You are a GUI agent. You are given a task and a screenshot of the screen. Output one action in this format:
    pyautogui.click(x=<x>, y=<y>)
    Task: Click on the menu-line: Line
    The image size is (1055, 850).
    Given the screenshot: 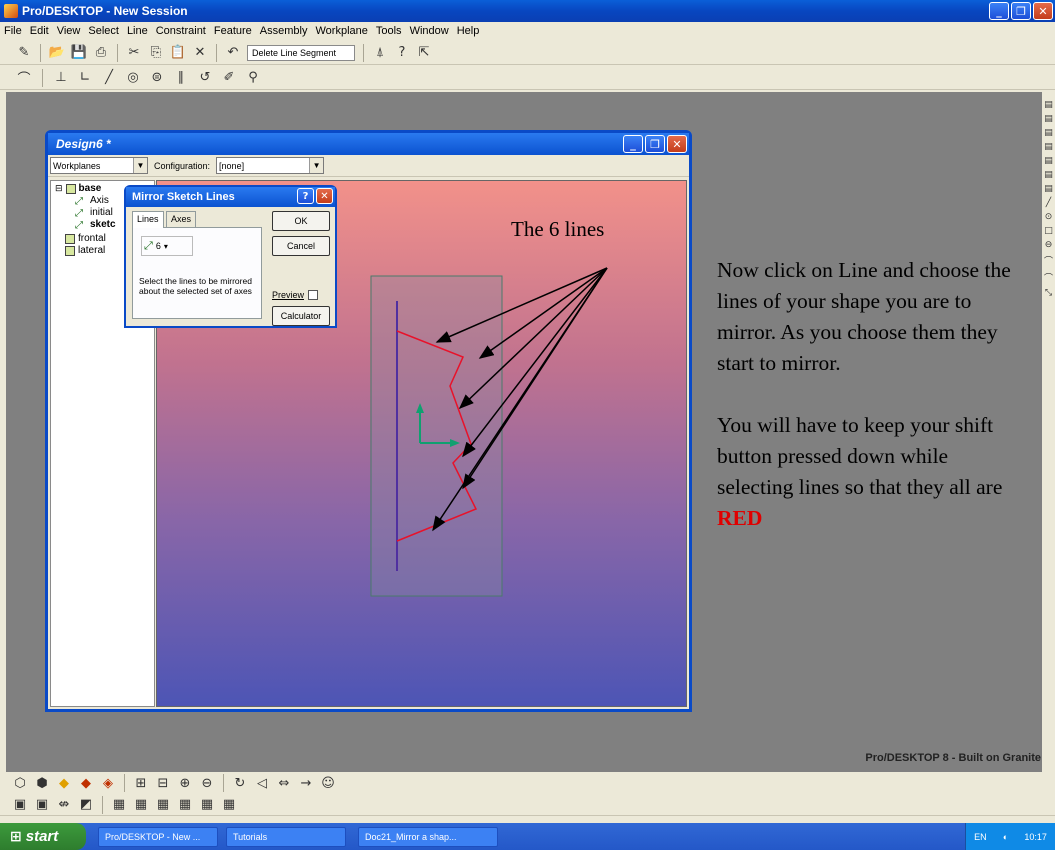 What is the action you would take?
    pyautogui.click(x=137, y=31)
    